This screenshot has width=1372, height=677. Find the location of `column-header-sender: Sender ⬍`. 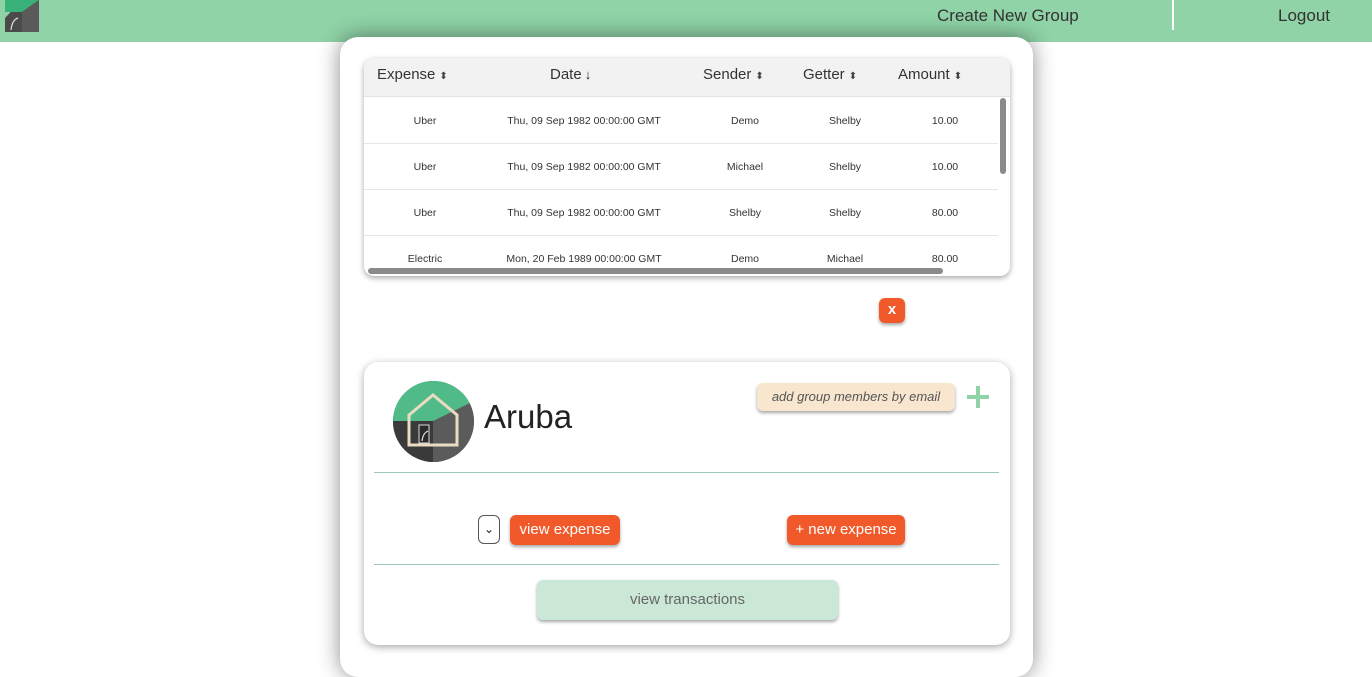

column-header-sender: Sender ⬍ is located at coordinates (733, 74).